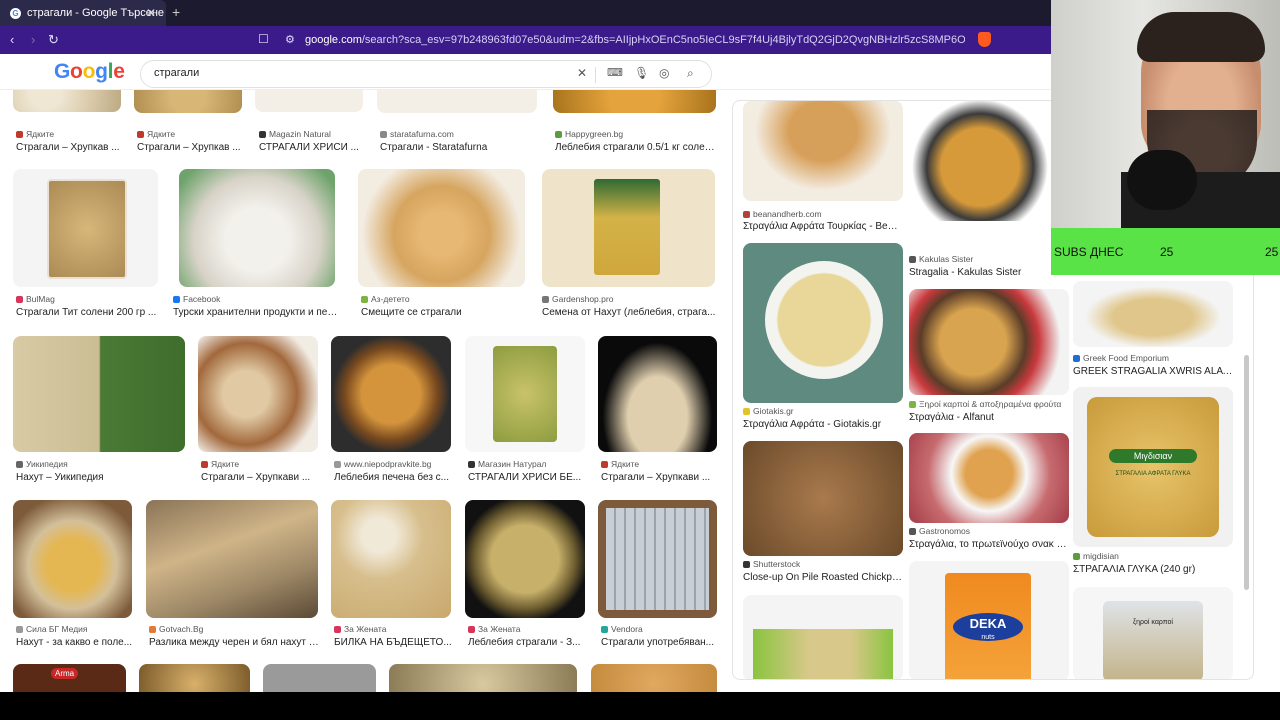 This screenshot has width=1280, height=720. Describe the element at coordinates (12, 39) in the screenshot. I see `back-icon: ‹` at that location.